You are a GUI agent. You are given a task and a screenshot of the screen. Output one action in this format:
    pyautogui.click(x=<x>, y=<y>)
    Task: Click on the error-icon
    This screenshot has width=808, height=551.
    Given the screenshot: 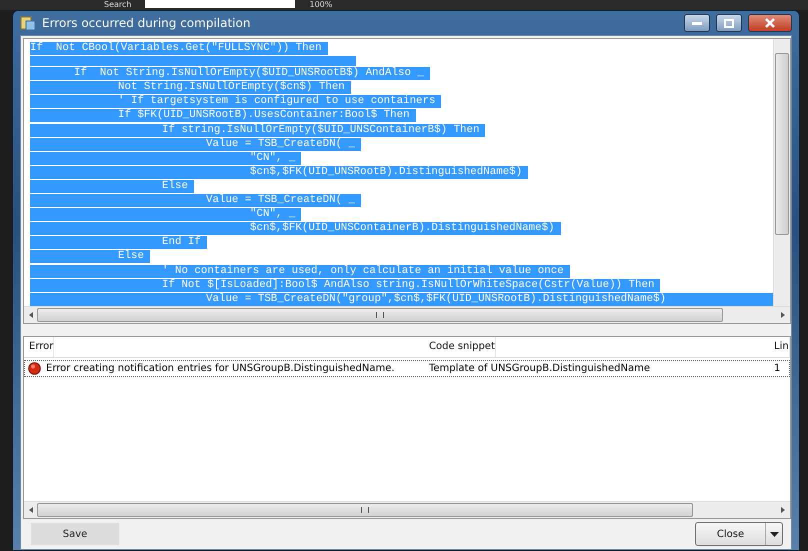 What is the action you would take?
    pyautogui.click(x=34, y=368)
    